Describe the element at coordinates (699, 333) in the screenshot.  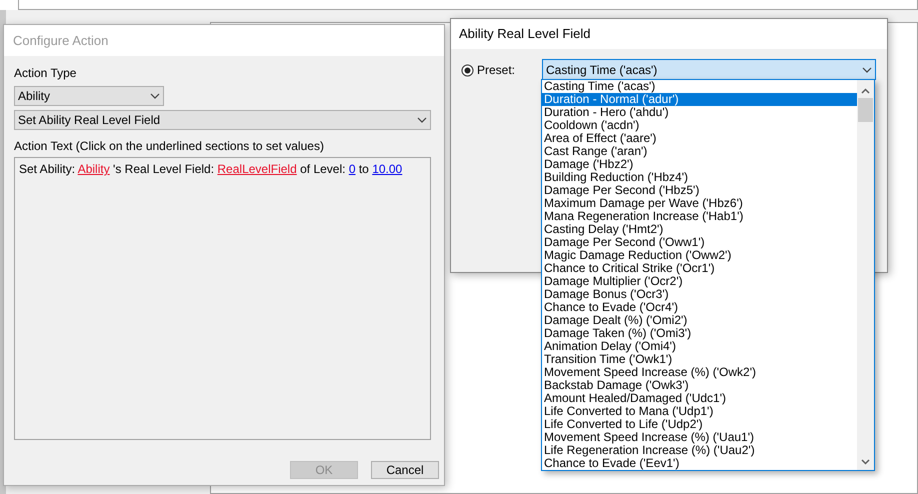
I see `list-option: Damage Taken (%) ('Omi3')` at that location.